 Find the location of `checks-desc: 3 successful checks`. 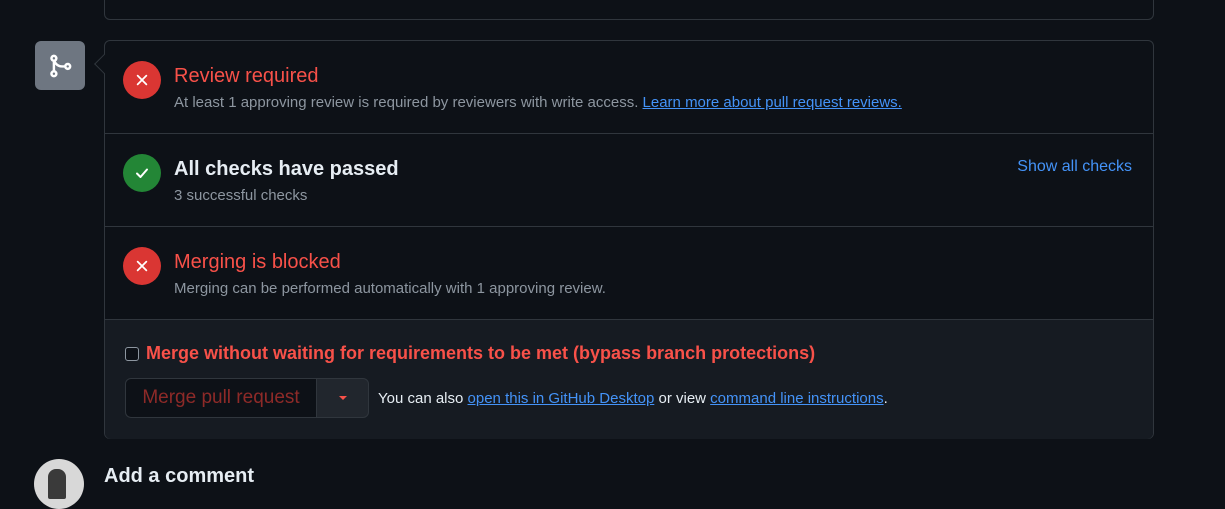

checks-desc: 3 successful checks is located at coordinates (241, 195).